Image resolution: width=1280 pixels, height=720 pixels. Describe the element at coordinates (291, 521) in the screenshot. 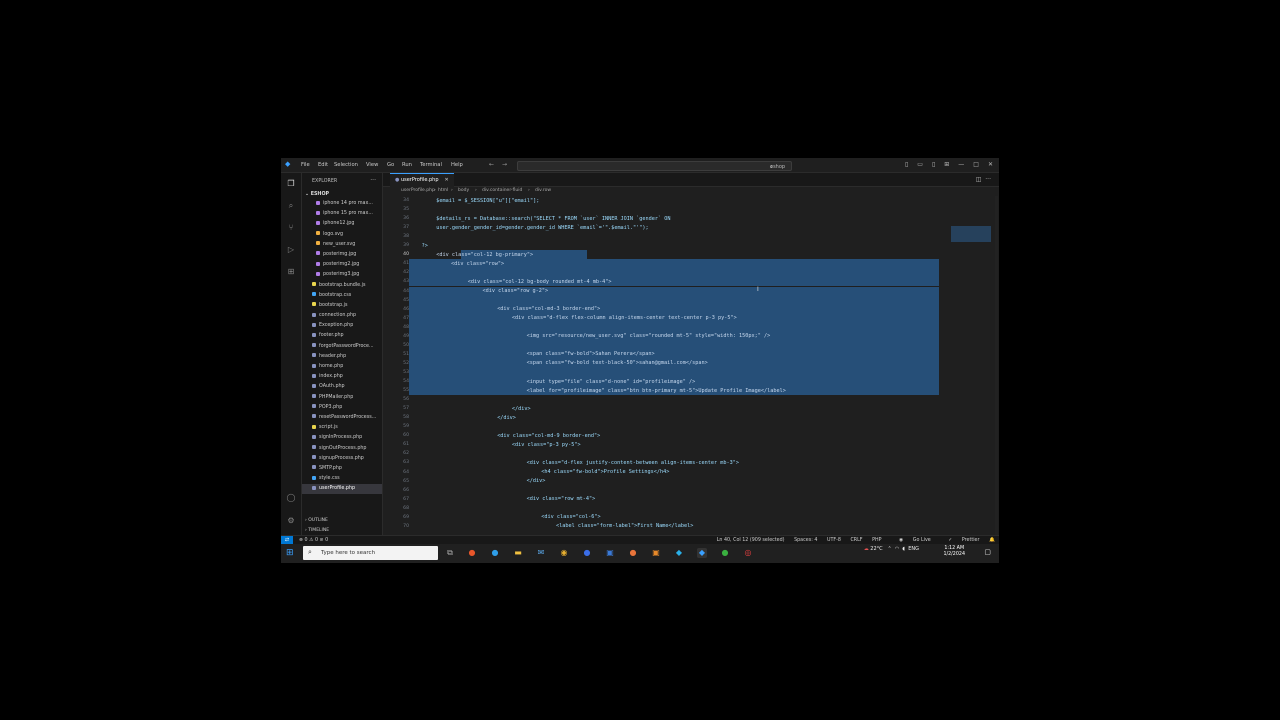

I see `settings-gear-icon: ⚙` at that location.